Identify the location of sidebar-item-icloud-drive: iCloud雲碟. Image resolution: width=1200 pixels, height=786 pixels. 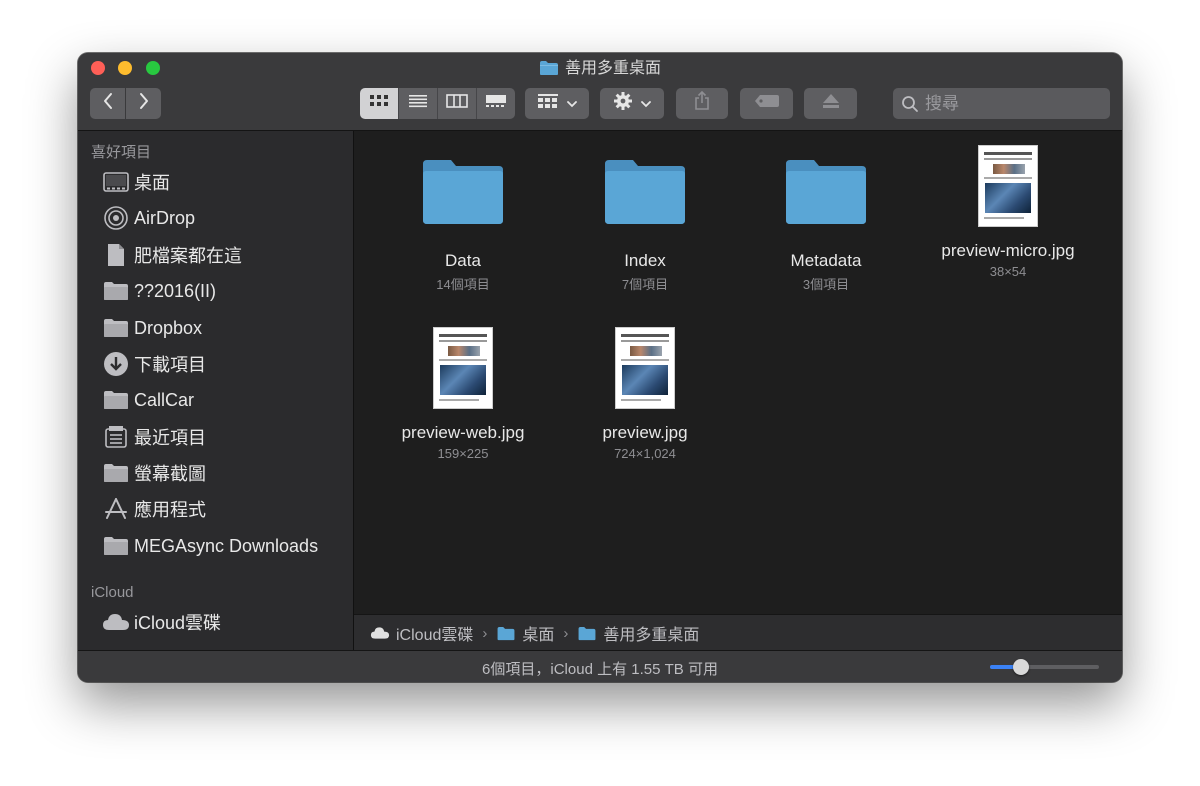
(161, 622).